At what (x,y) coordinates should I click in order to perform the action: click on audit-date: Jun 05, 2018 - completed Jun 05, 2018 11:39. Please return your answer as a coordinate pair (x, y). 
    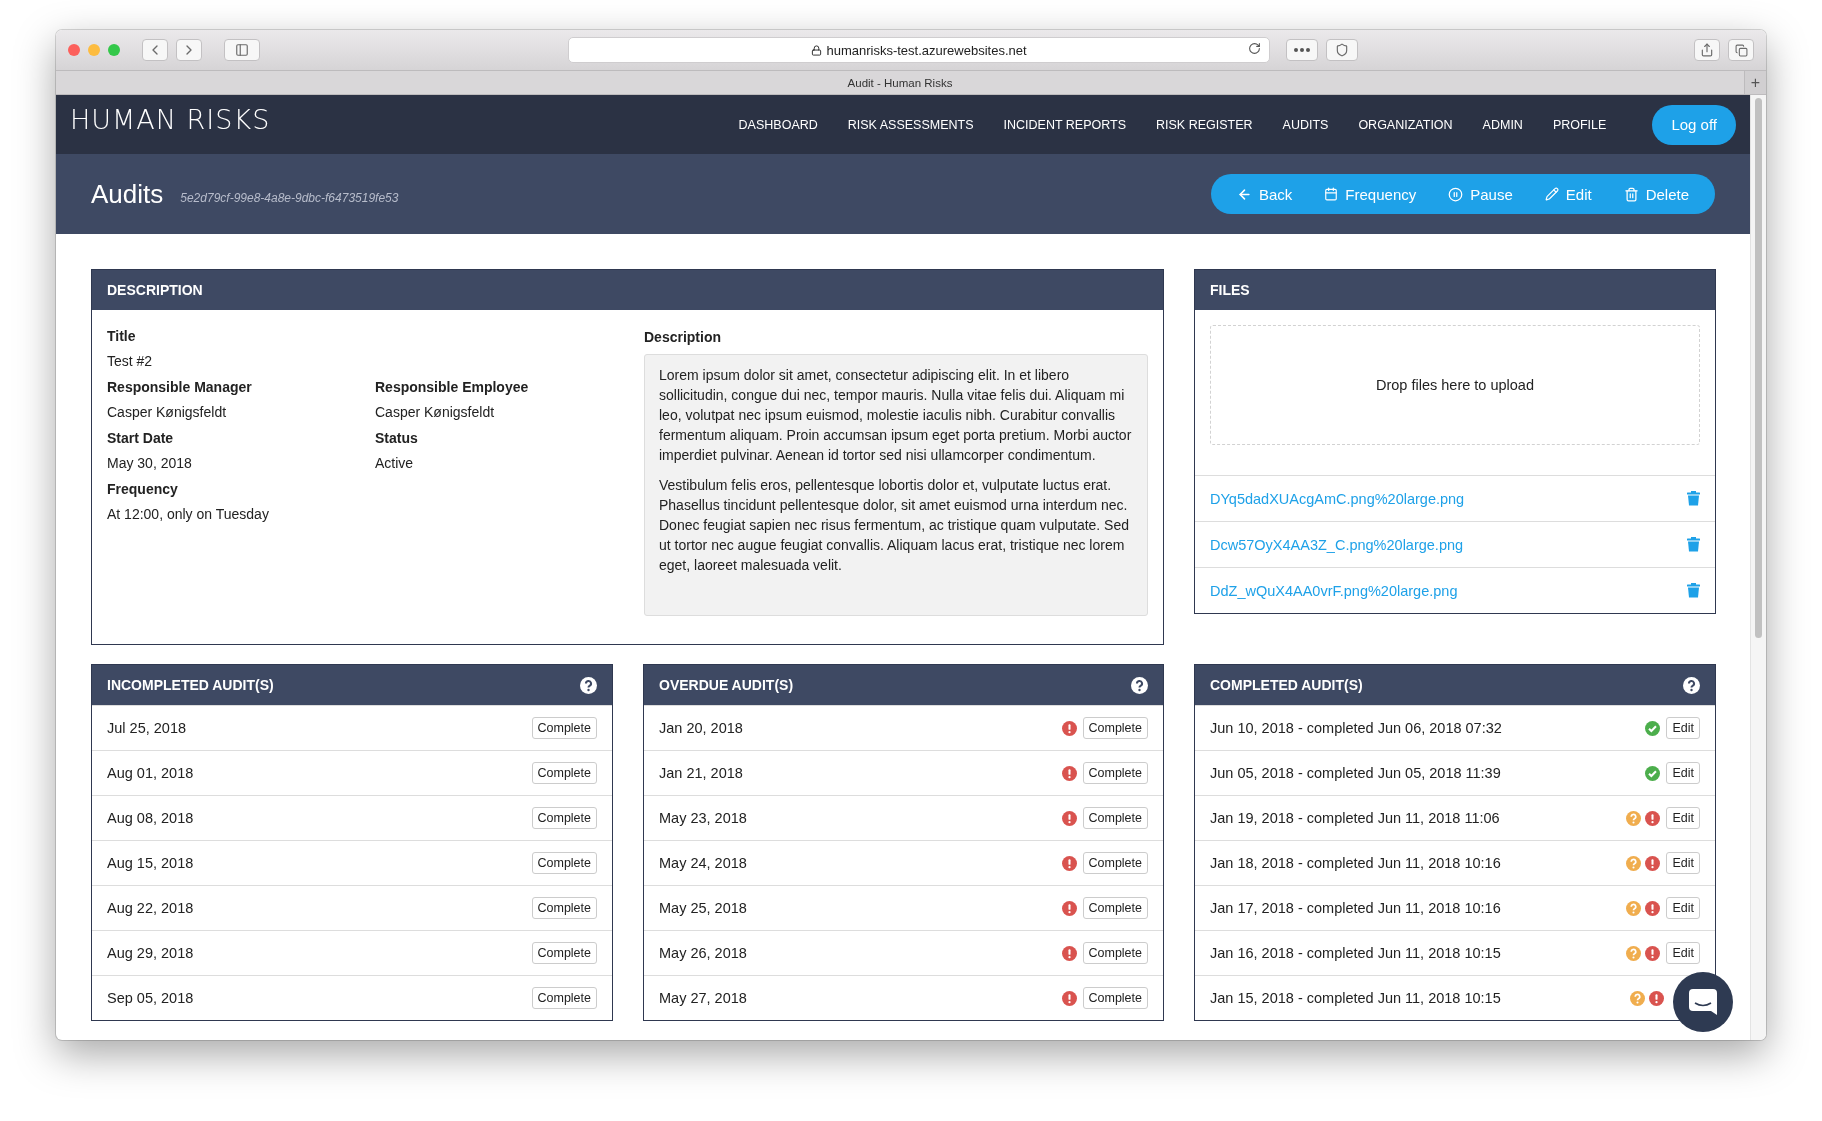
    Looking at the image, I should click on (1355, 773).